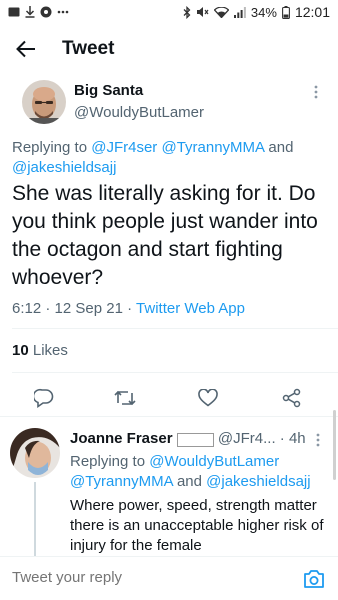 The height and width of the screenshot is (600, 338). I want to click on like-button, so click(208, 398).